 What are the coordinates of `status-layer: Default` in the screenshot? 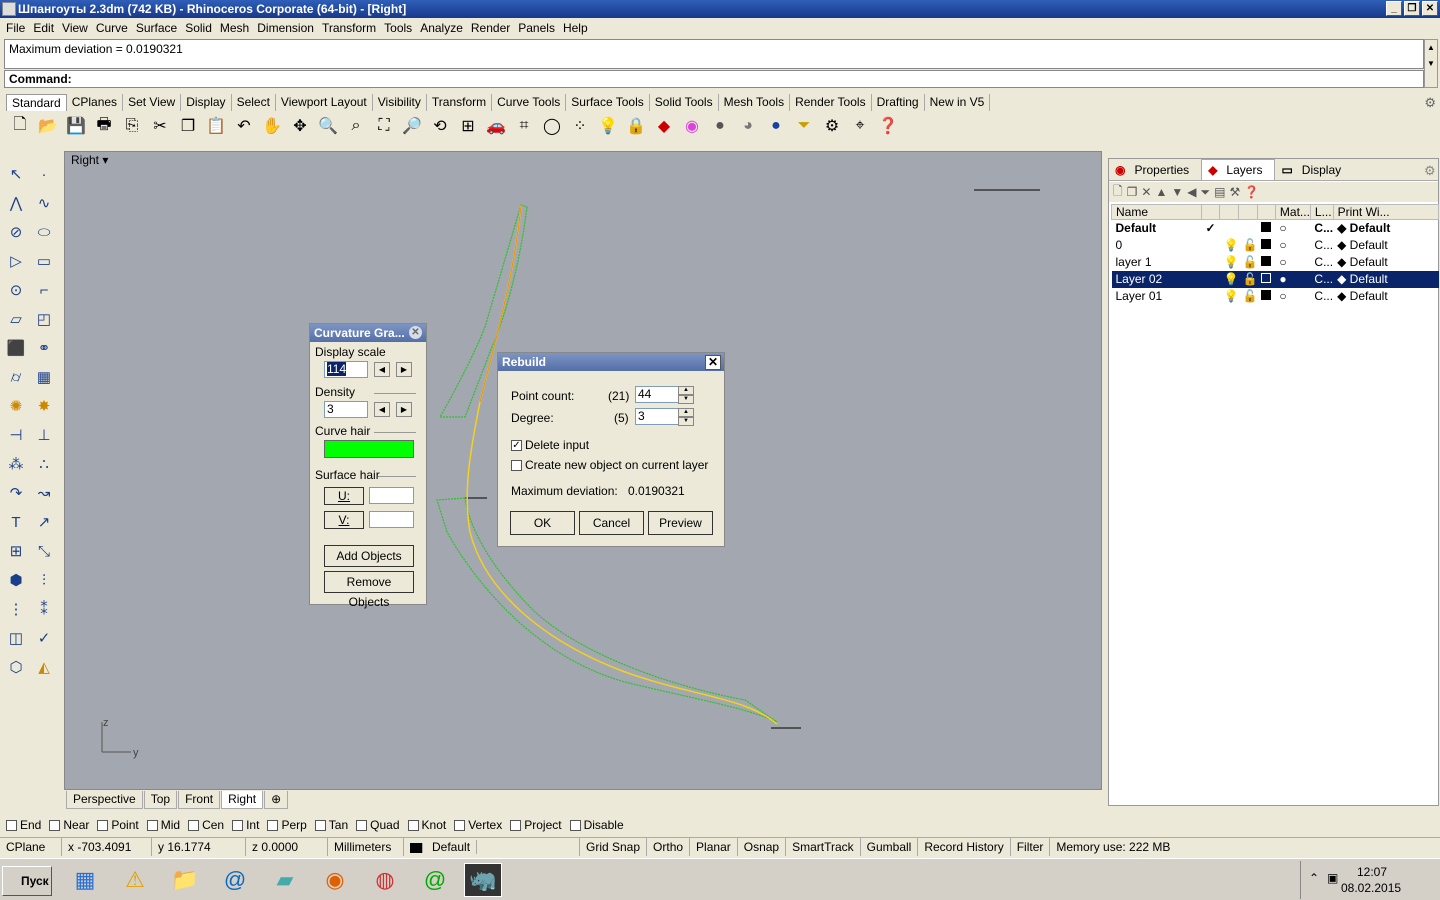 It's located at (492, 847).